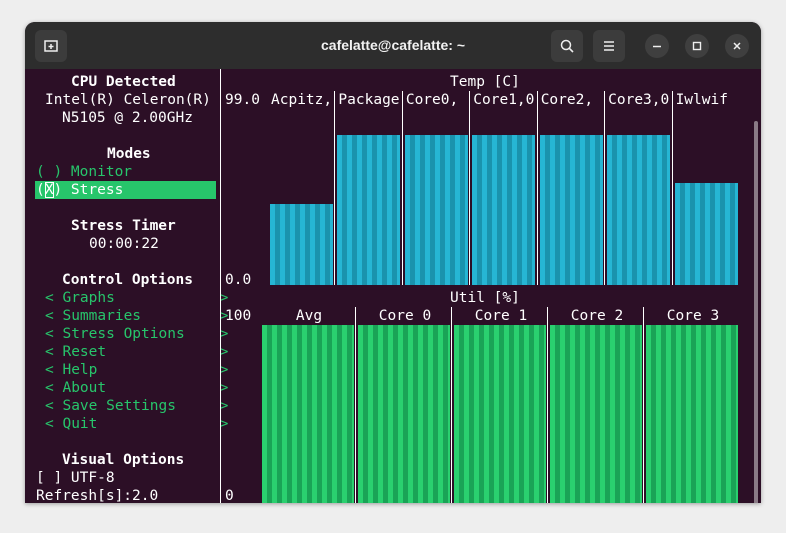 Image resolution: width=786 pixels, height=533 pixels. What do you see at coordinates (597, 316) in the screenshot?
I see `util-cols-column-label: Core 2` at bounding box center [597, 316].